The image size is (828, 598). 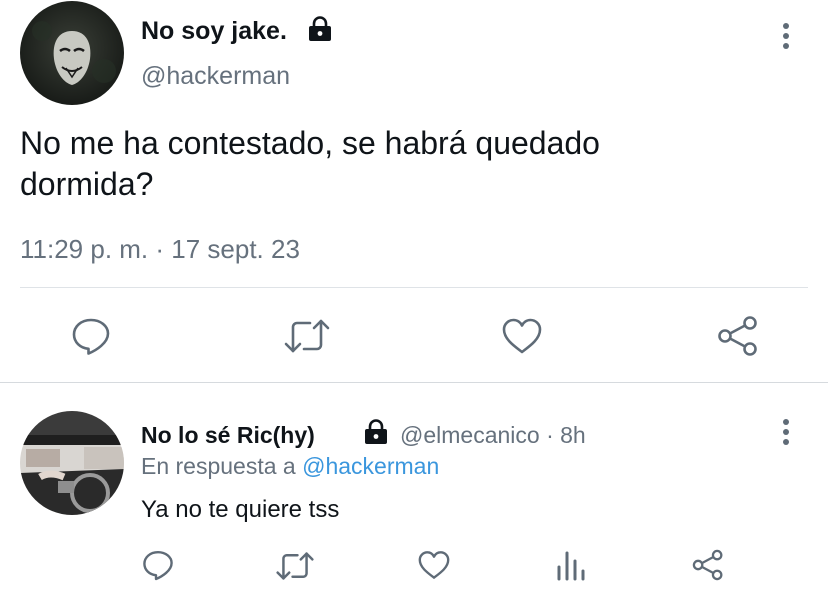 I want to click on replying-prefix: En respuesta a, so click(x=218, y=466).